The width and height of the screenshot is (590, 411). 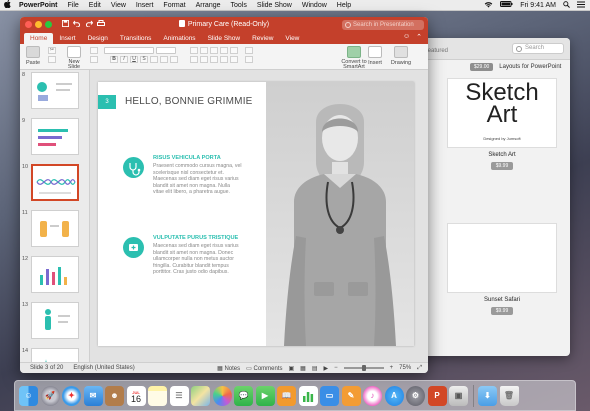 I want to click on system-preferences-icon: ⚙, so click(x=415, y=395).